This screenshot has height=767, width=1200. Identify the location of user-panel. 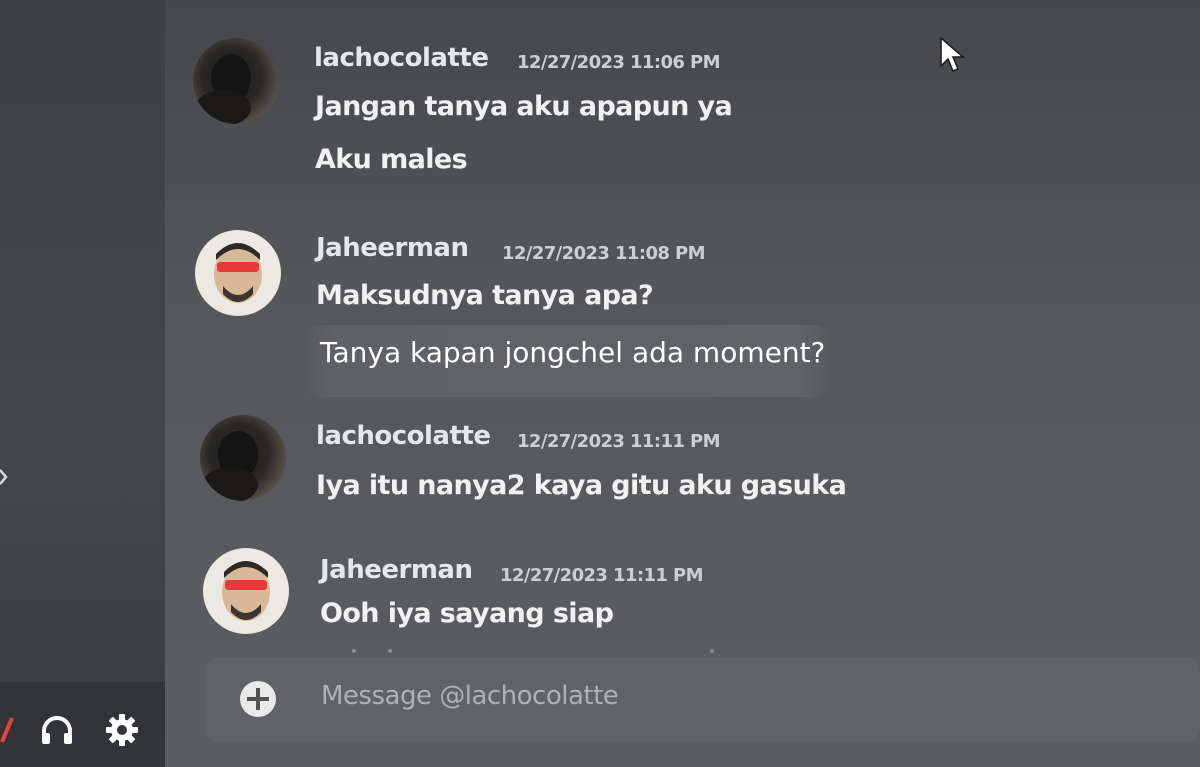
(82, 724).